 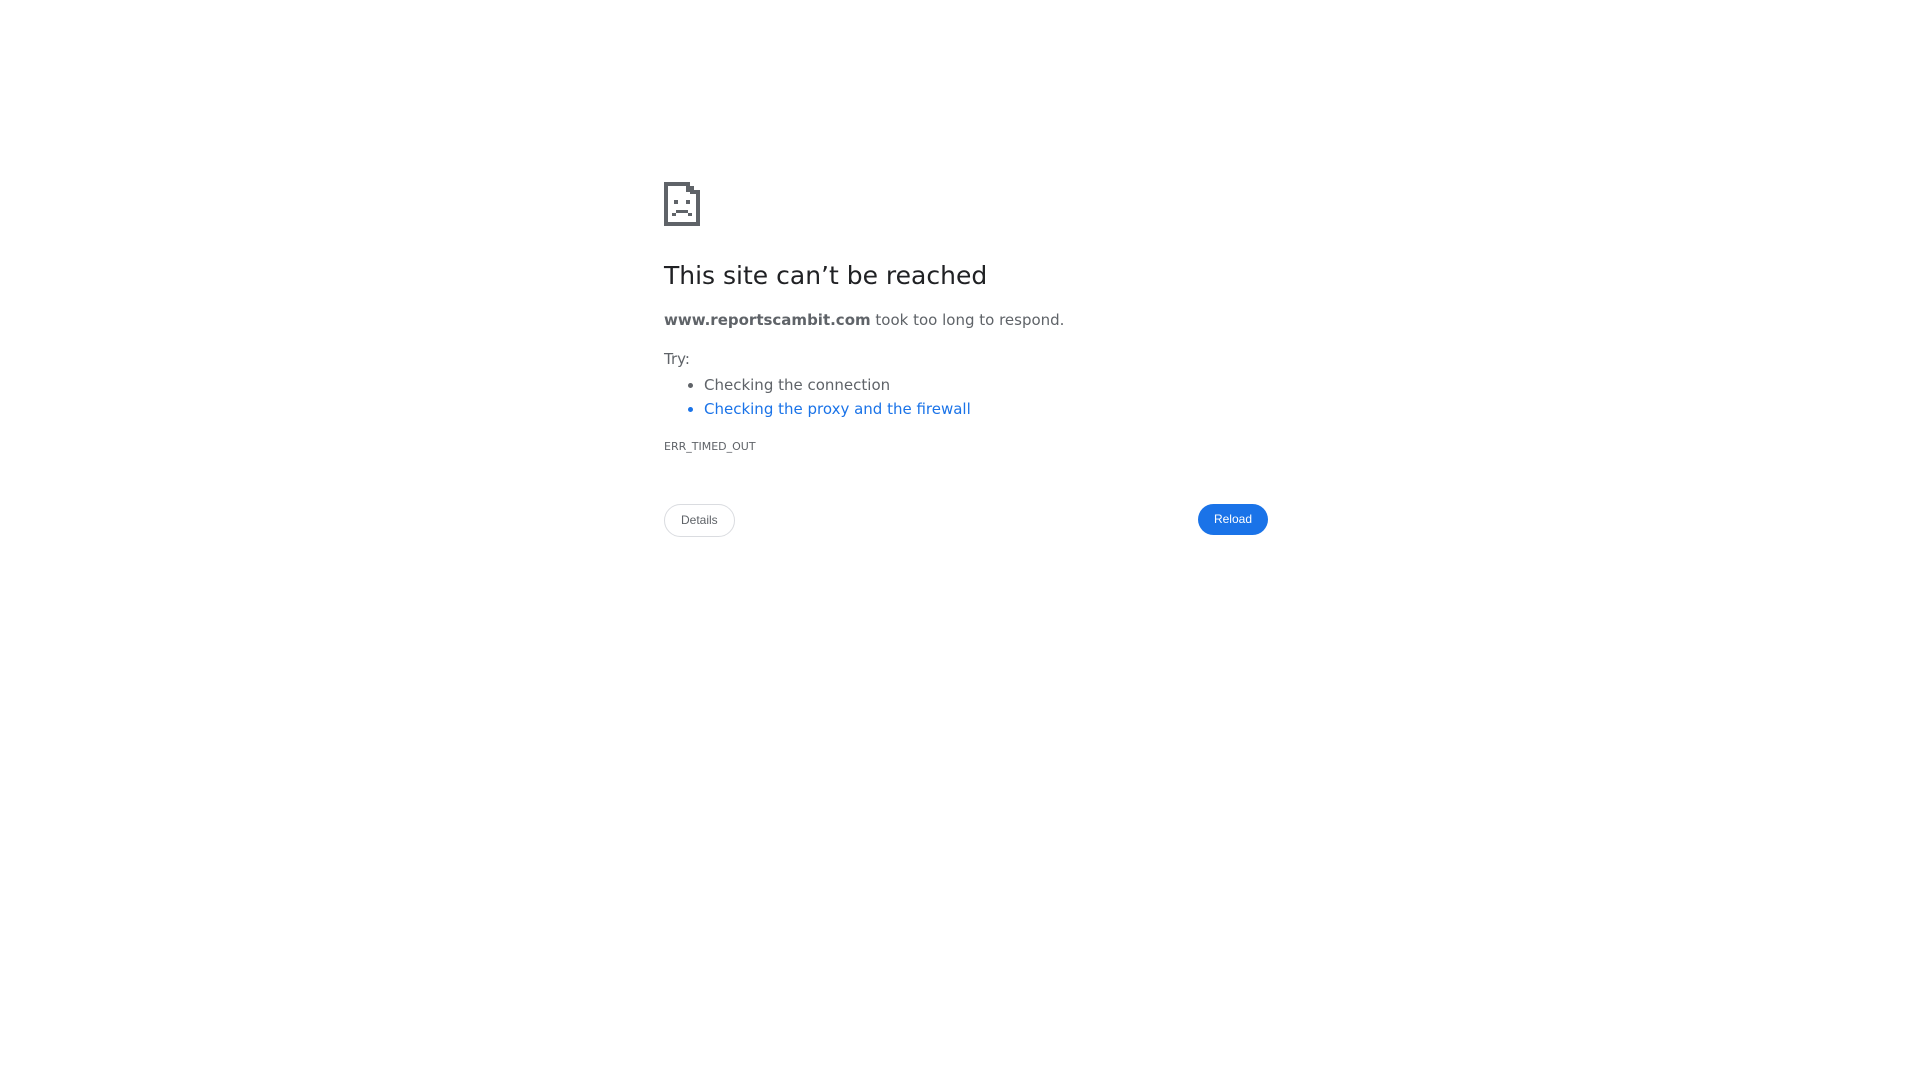 I want to click on sad-page-icon, so click(x=684, y=204).